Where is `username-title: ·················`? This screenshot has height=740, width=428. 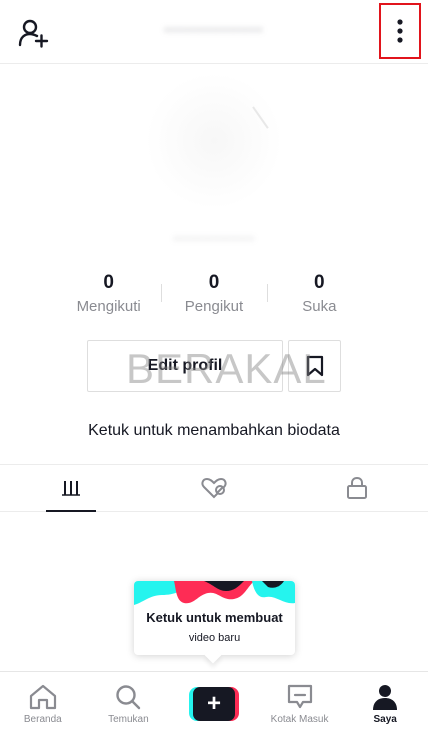 username-title: ················· is located at coordinates (214, 31).